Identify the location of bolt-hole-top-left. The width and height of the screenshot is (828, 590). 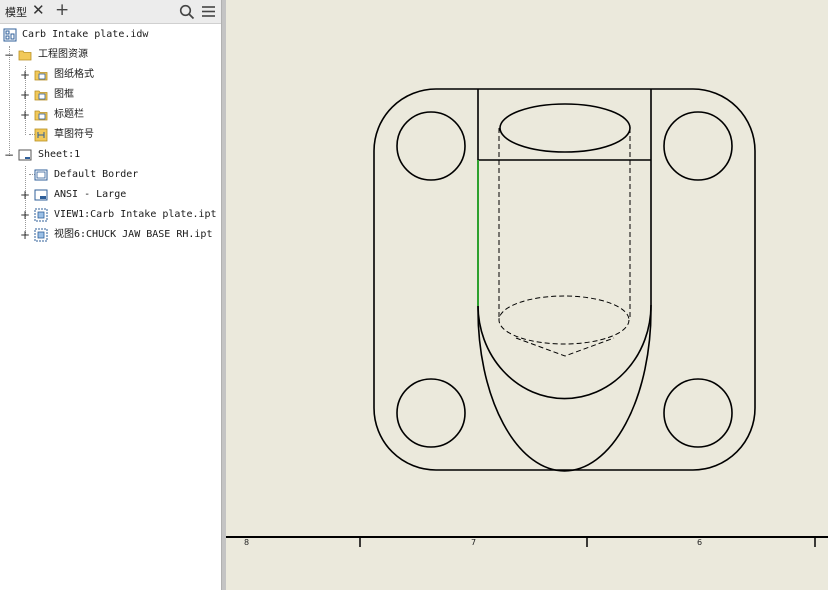
(431, 146).